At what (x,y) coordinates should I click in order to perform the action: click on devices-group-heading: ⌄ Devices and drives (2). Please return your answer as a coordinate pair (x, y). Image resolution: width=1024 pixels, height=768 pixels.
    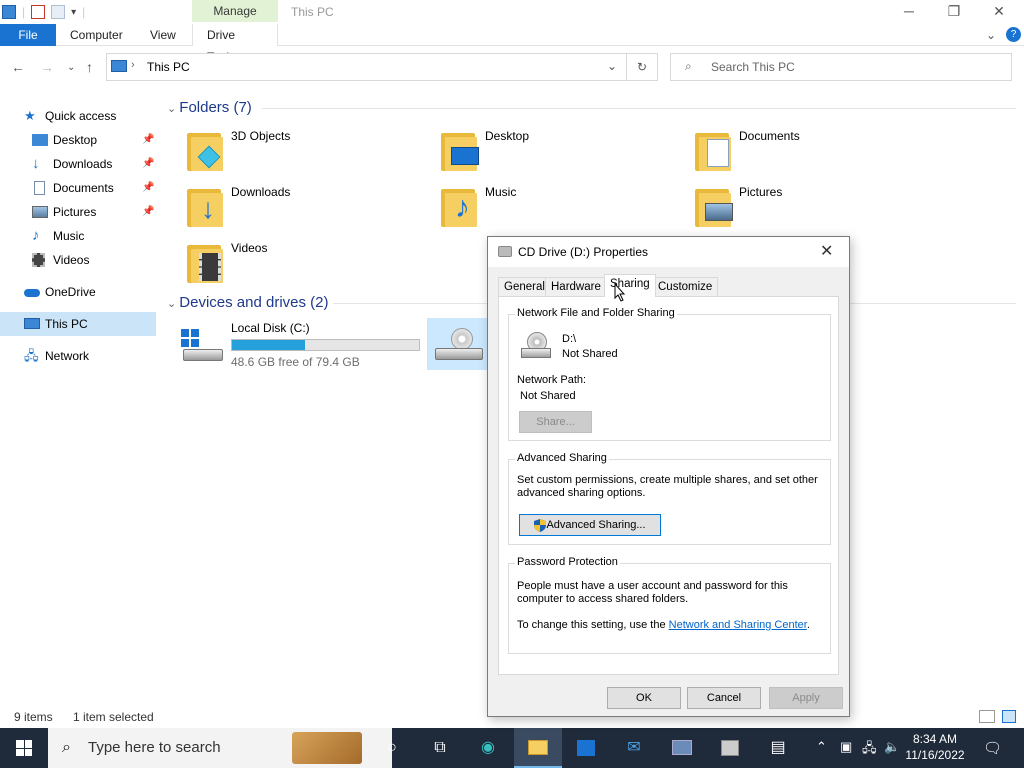
    Looking at the image, I should click on (248, 302).